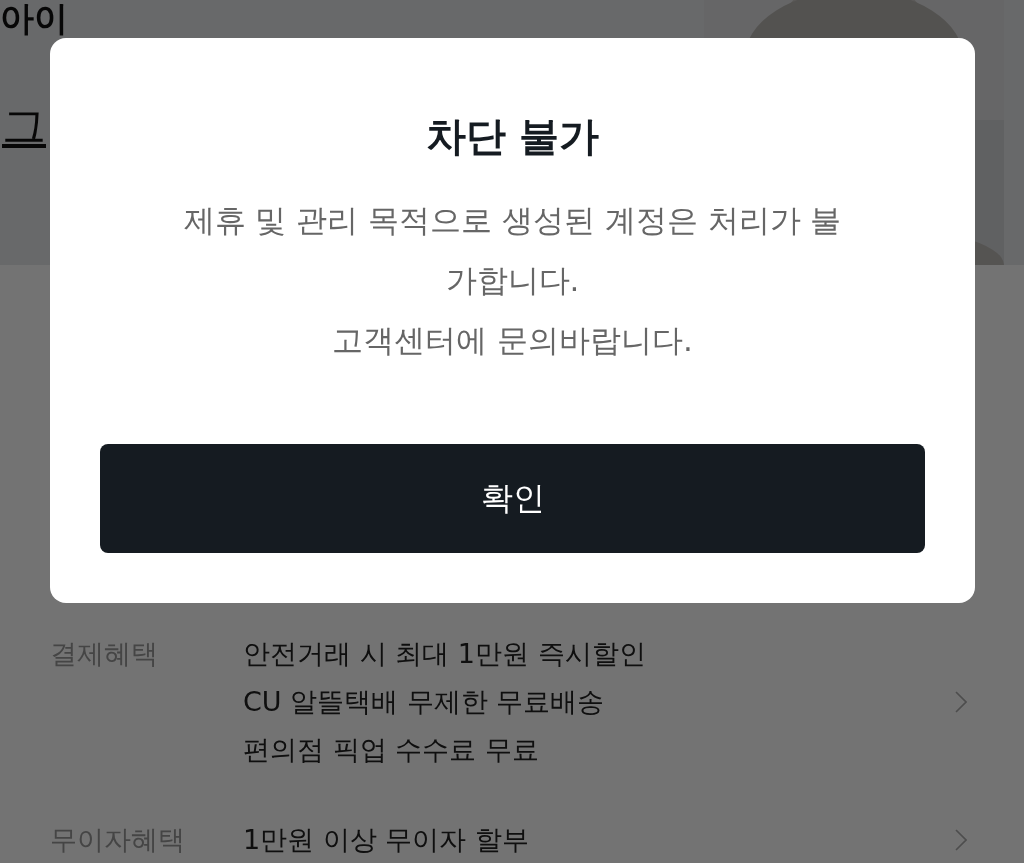  What do you see at coordinates (386, 840) in the screenshot?
I see `benefit-text: 1만원 이상 무이자 할부` at bounding box center [386, 840].